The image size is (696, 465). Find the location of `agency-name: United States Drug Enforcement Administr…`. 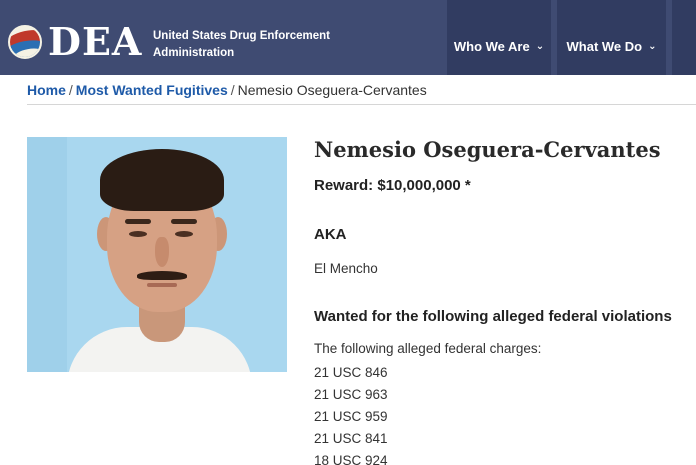

agency-name: United States Drug Enforcement Administr… is located at coordinates (241, 45).